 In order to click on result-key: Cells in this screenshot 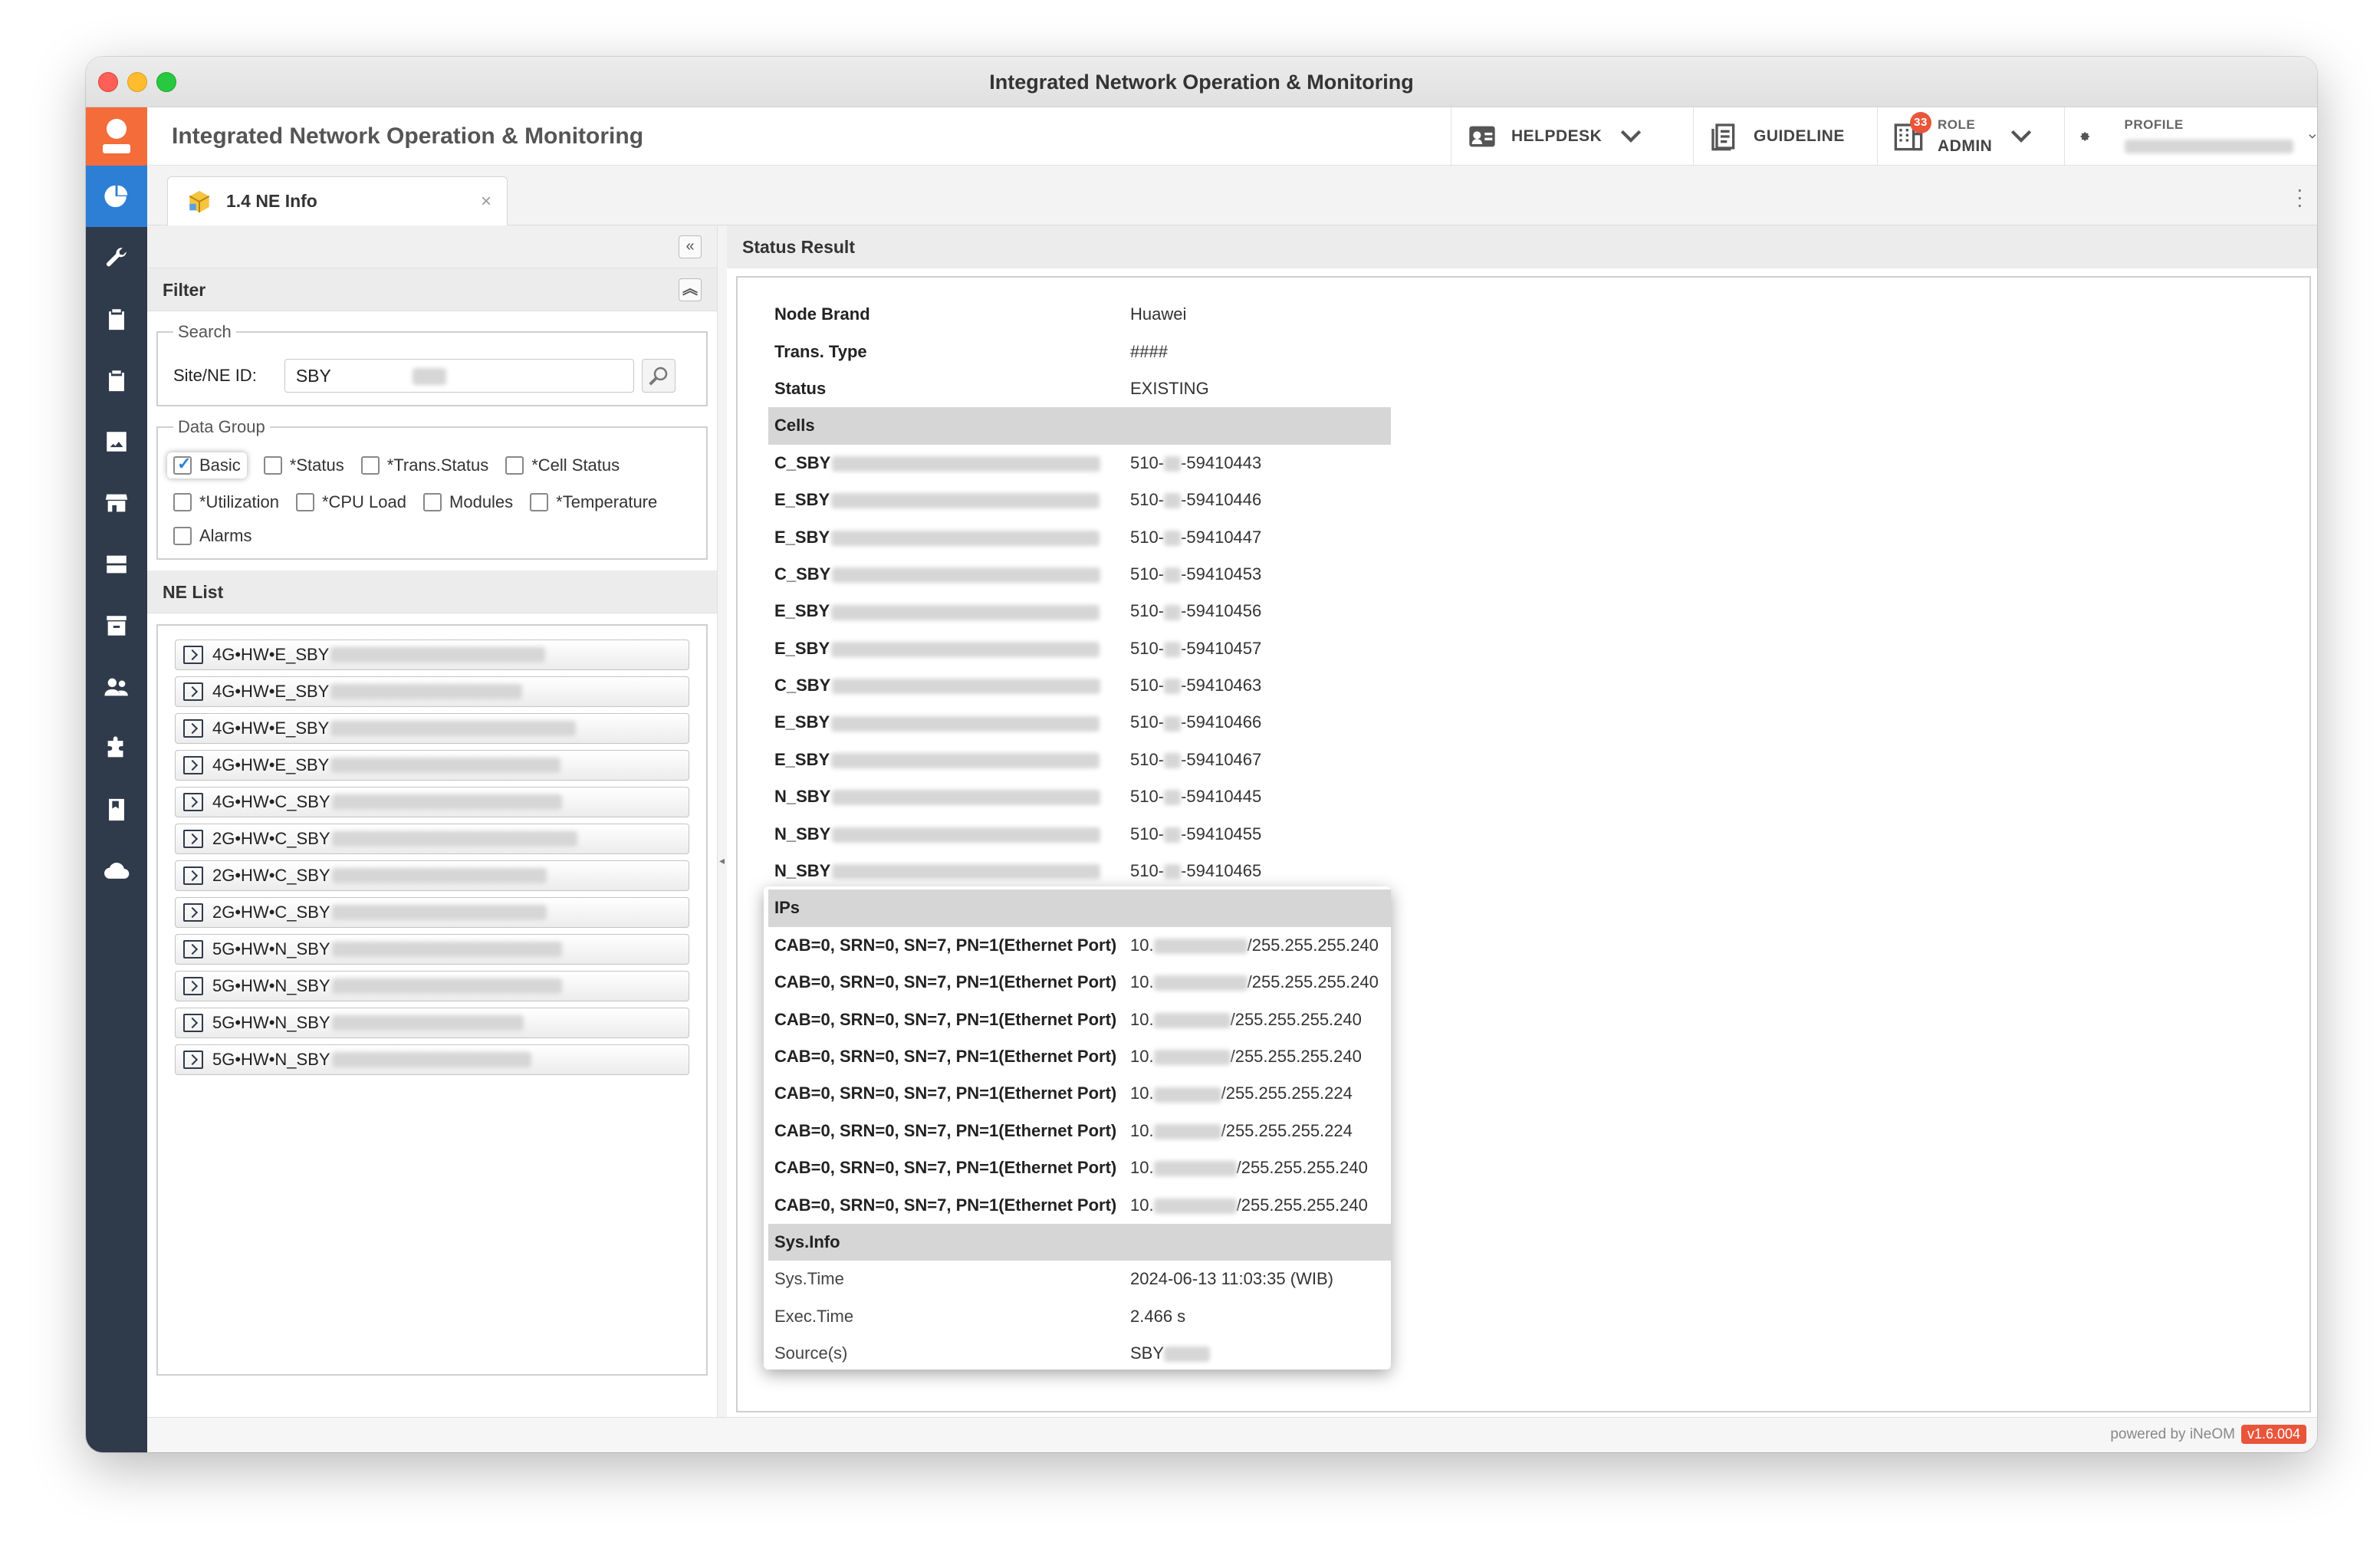, I will do `click(795, 426)`.